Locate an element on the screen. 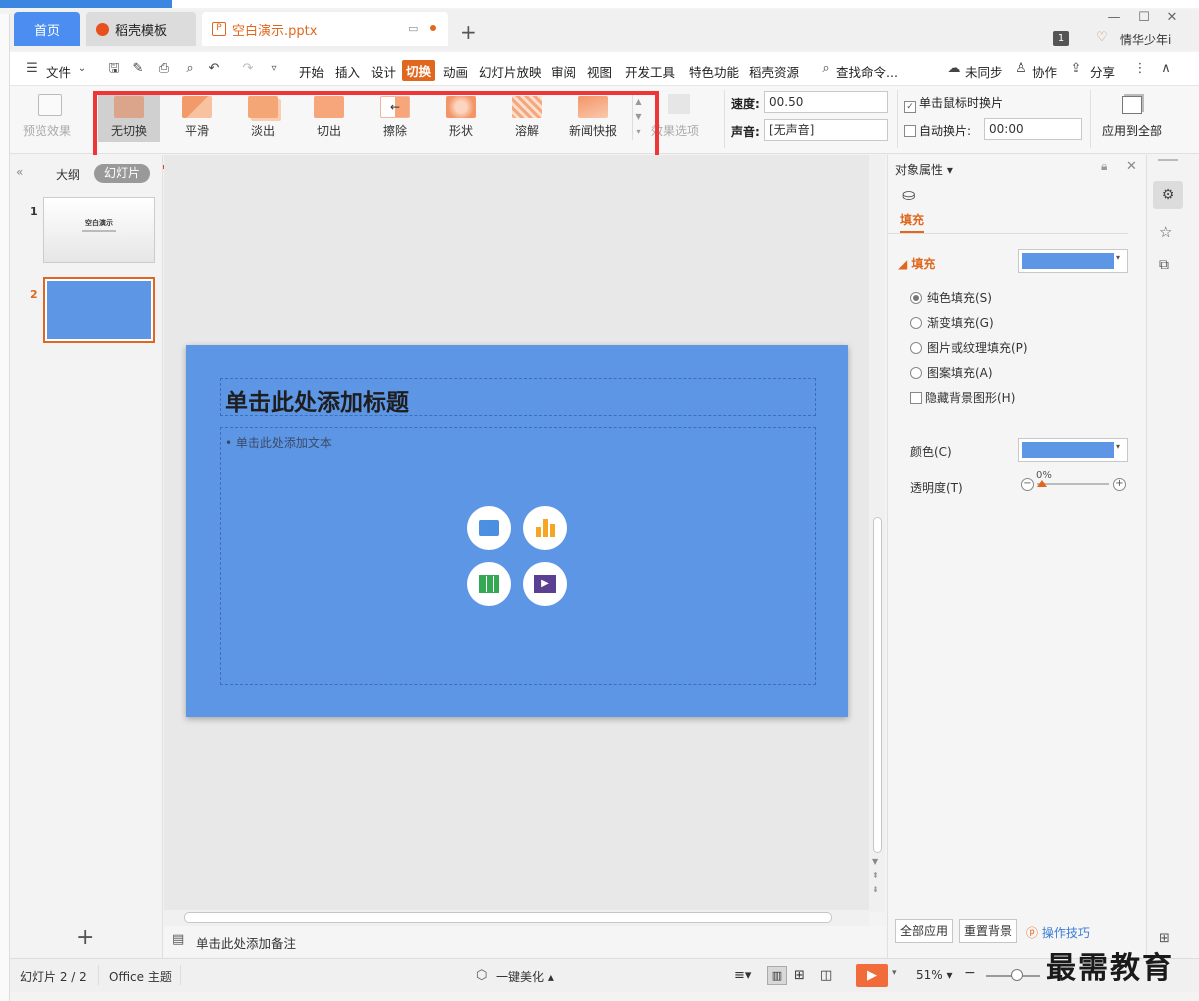 The image size is (1199, 1001). redo-icon: ↷ is located at coordinates (248, 69).